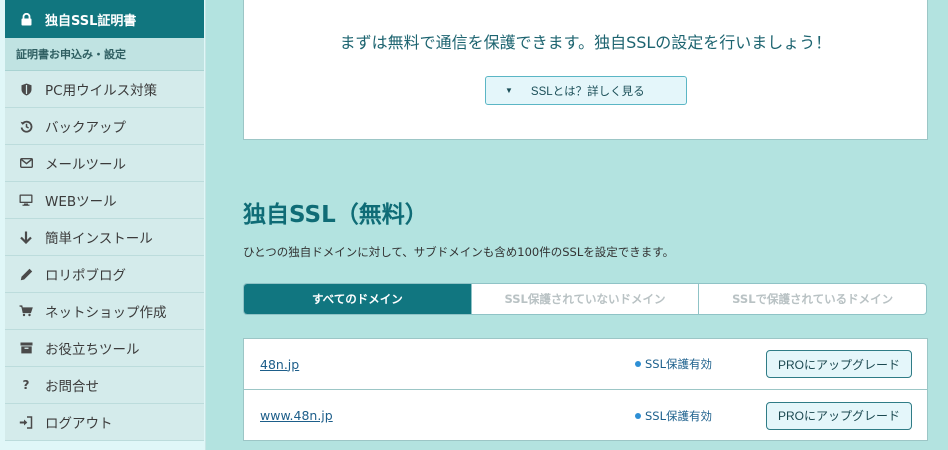 This screenshot has width=948, height=450. What do you see at coordinates (79, 424) in the screenshot?
I see `sidebar-item-label: ログアウト` at bounding box center [79, 424].